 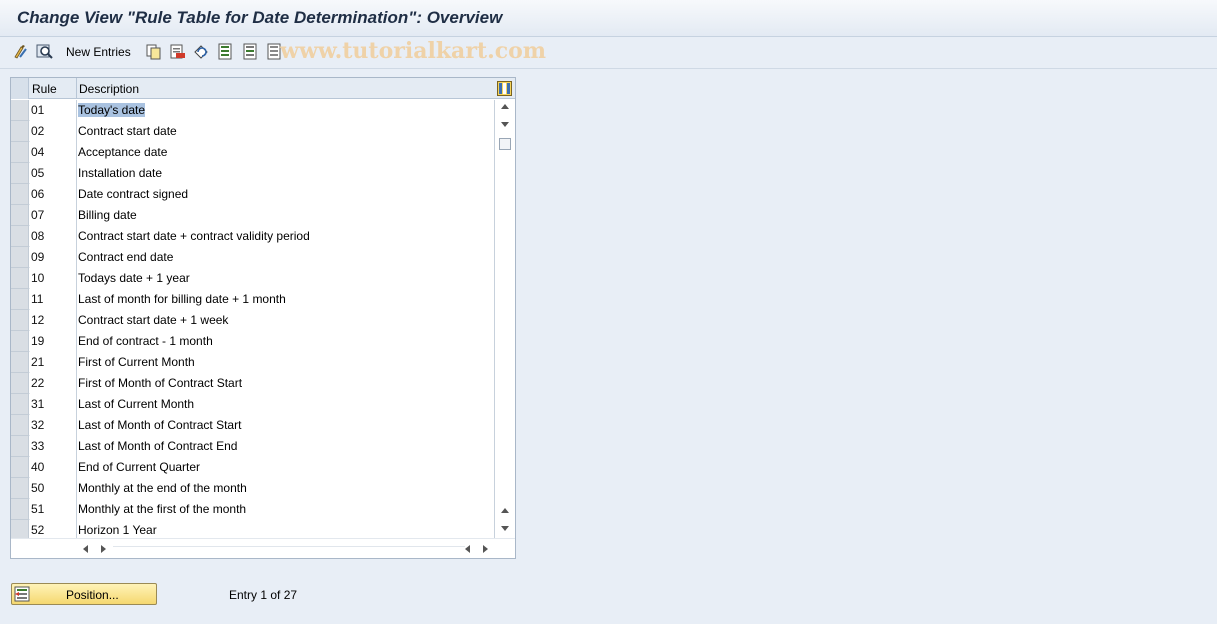 I want to click on table-row: 19 End of contract - 1 month, so click(x=253, y=341).